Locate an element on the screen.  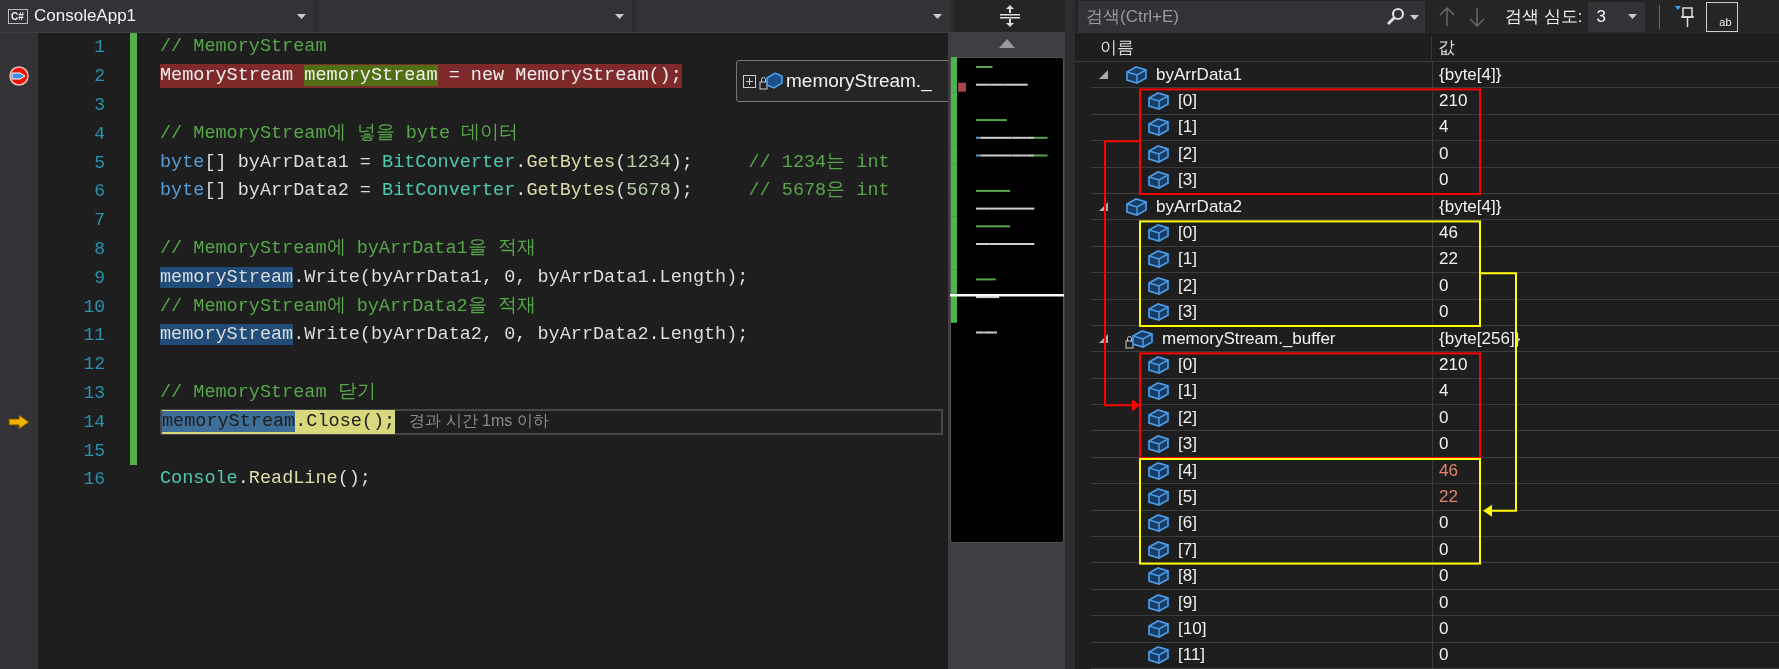
search-icon is located at coordinates (1396, 16).